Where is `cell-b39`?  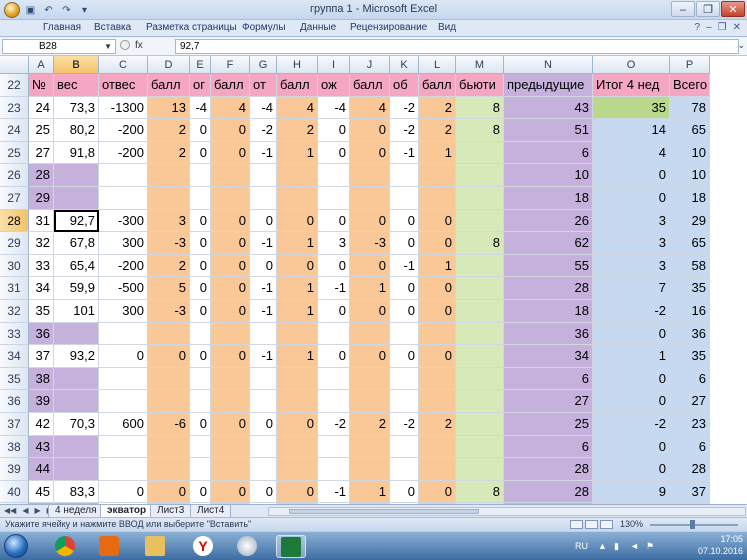 cell-b39 is located at coordinates (76, 469).